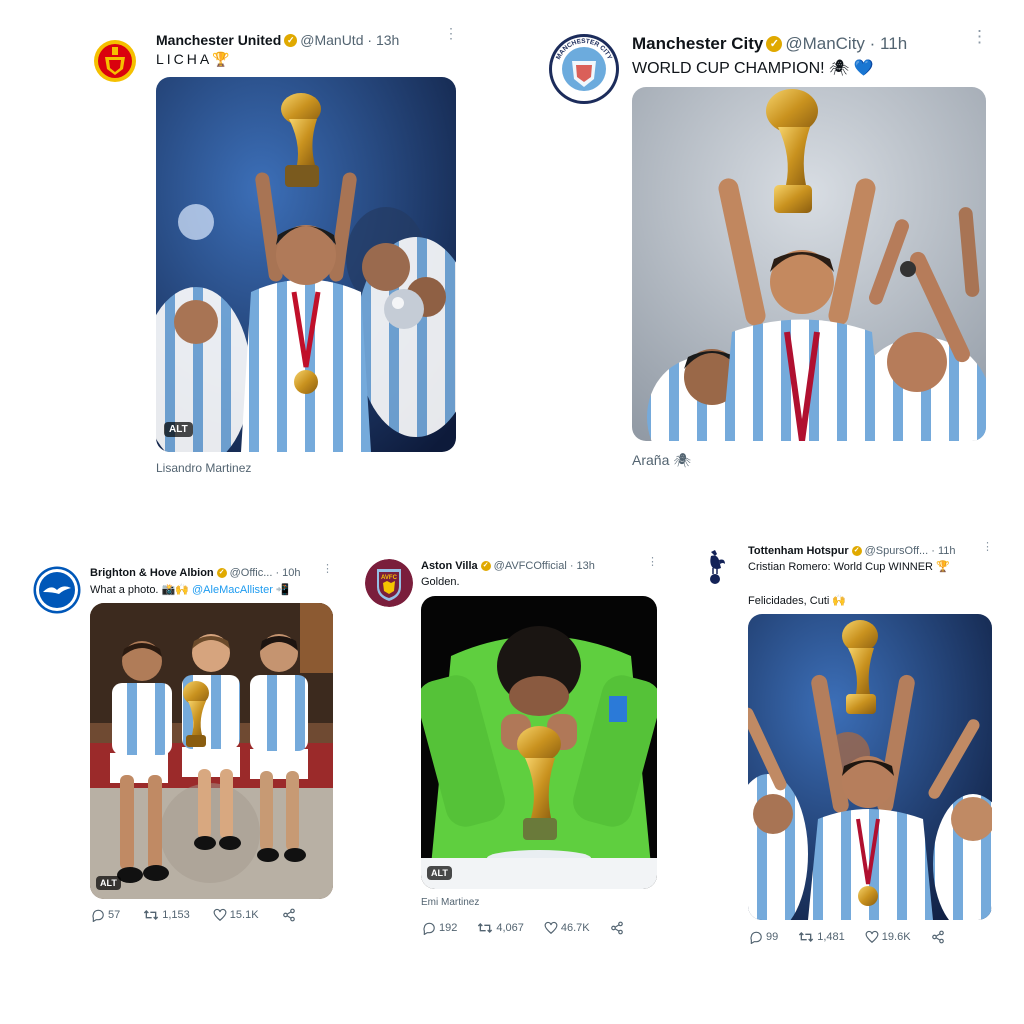  Describe the element at coordinates (847, 937) in the screenshot. I see `tweet-actions-bar: 99 1,481 19.6K` at that location.